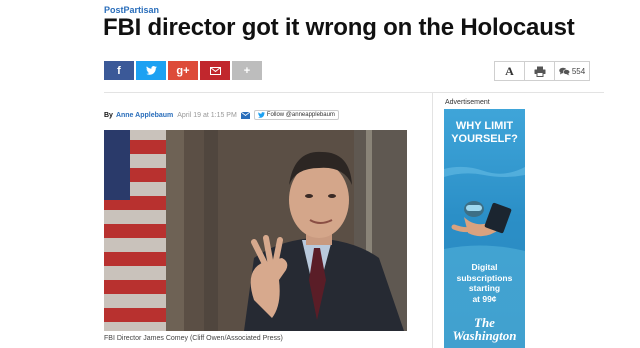  I want to click on logo-line2: Washington, so click(484, 335).